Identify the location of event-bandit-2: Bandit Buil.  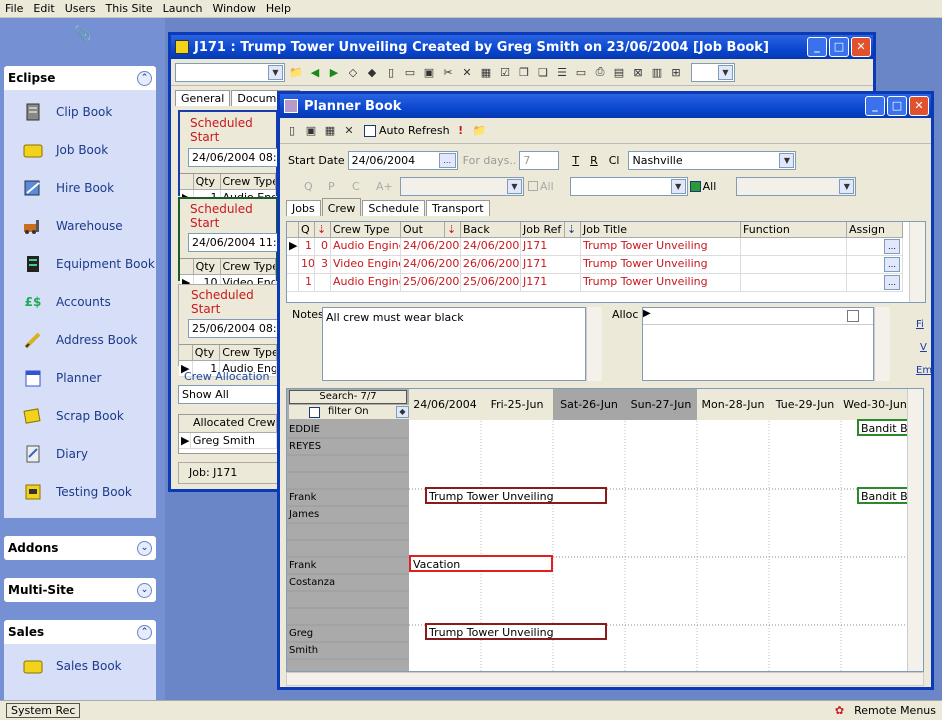
(884, 495).